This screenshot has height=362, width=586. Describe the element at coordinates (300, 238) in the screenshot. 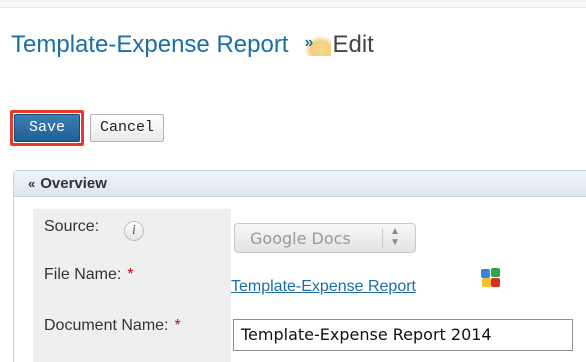

I see `source-select-value: Google Docs` at that location.